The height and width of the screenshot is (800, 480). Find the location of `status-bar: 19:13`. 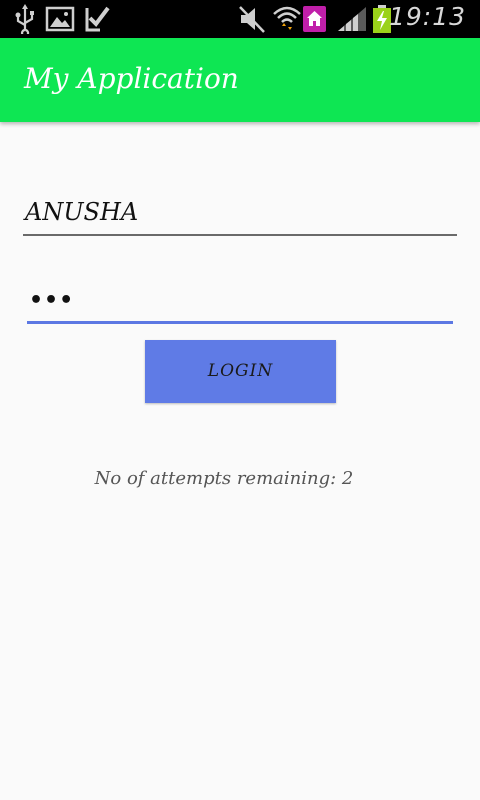

status-bar: 19:13 is located at coordinates (240, 19).